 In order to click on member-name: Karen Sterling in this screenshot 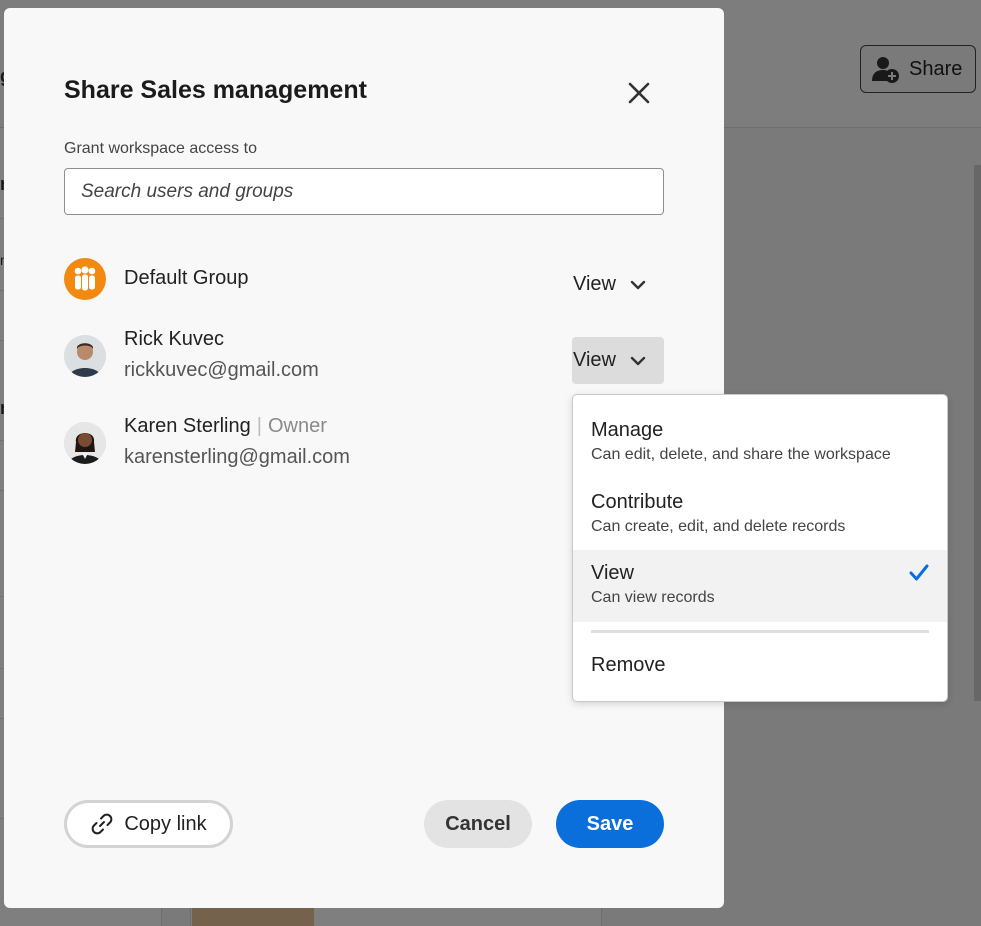, I will do `click(187, 426)`.